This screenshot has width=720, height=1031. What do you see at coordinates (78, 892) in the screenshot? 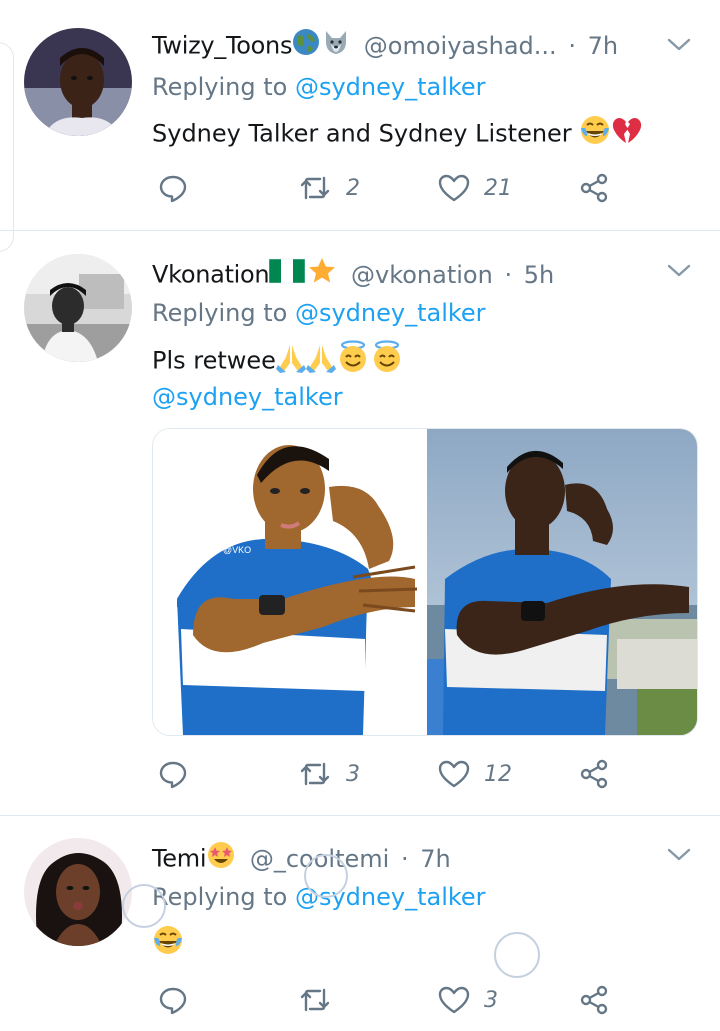
I see `avatar` at bounding box center [78, 892].